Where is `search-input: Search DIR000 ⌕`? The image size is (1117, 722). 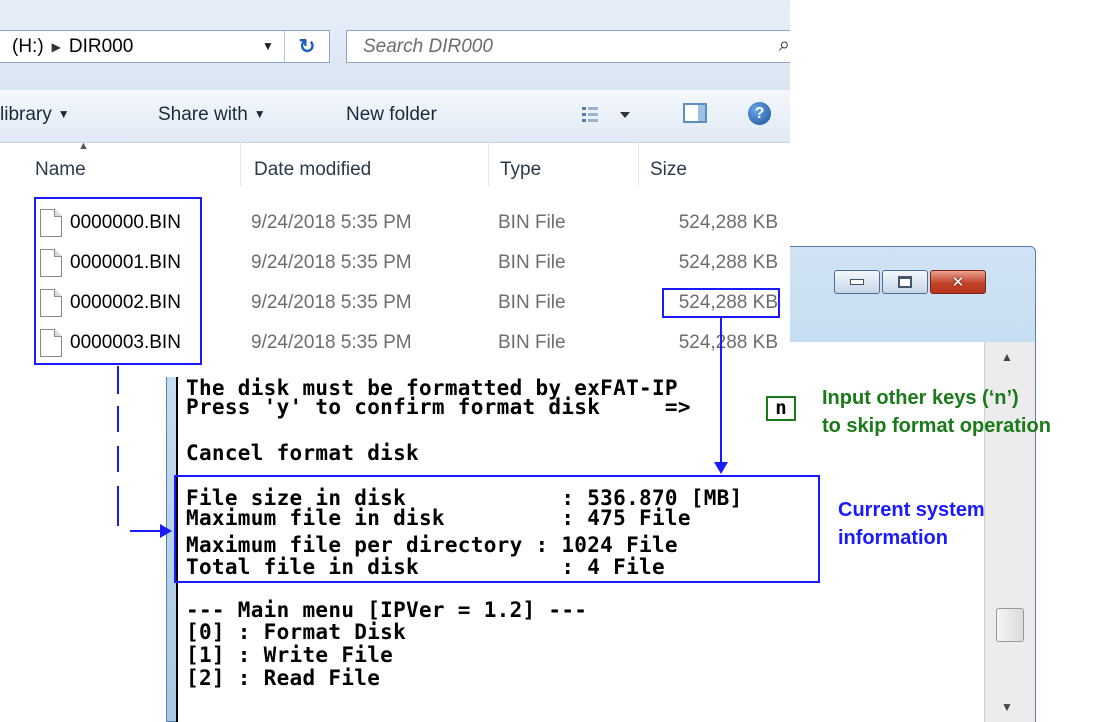
search-input: Search DIR000 ⌕ is located at coordinates (568, 46).